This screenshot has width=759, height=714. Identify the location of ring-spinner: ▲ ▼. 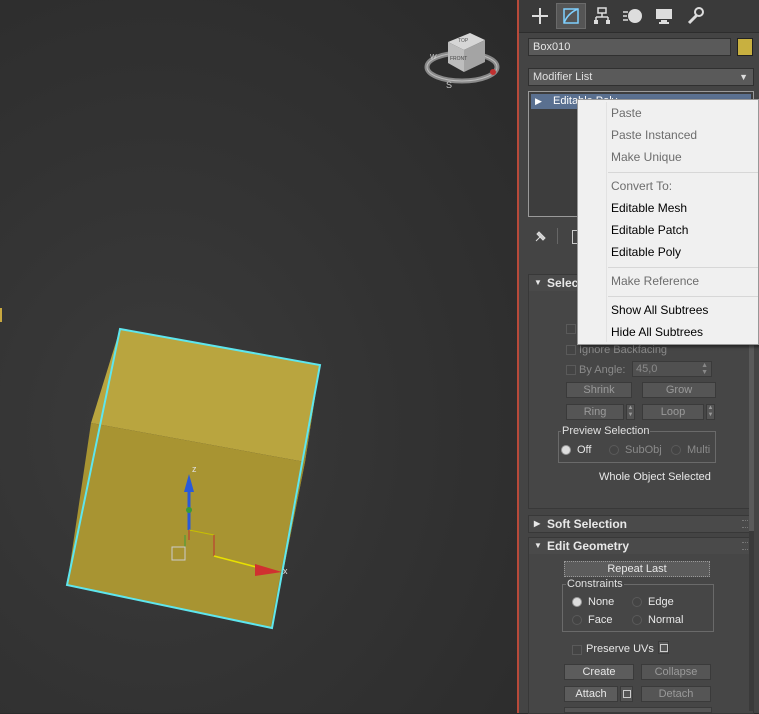
(630, 412).